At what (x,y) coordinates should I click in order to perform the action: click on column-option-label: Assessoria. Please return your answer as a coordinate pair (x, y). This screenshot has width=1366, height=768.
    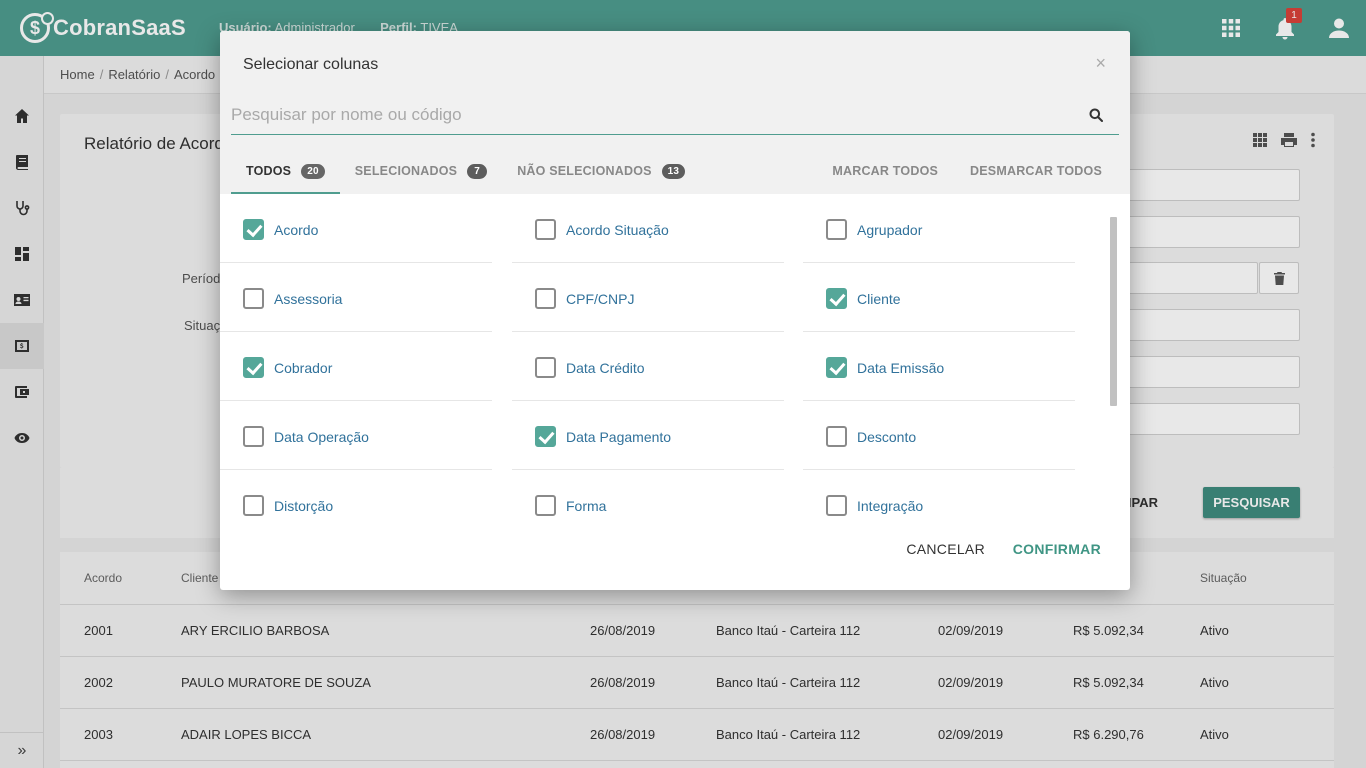
    Looking at the image, I should click on (308, 299).